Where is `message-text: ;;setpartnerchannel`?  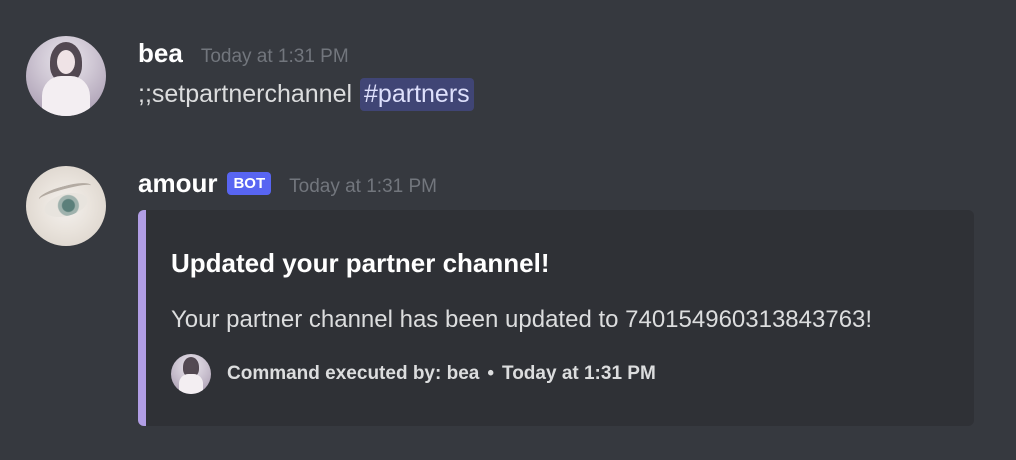
message-text: ;;setpartnerchannel is located at coordinates (245, 94).